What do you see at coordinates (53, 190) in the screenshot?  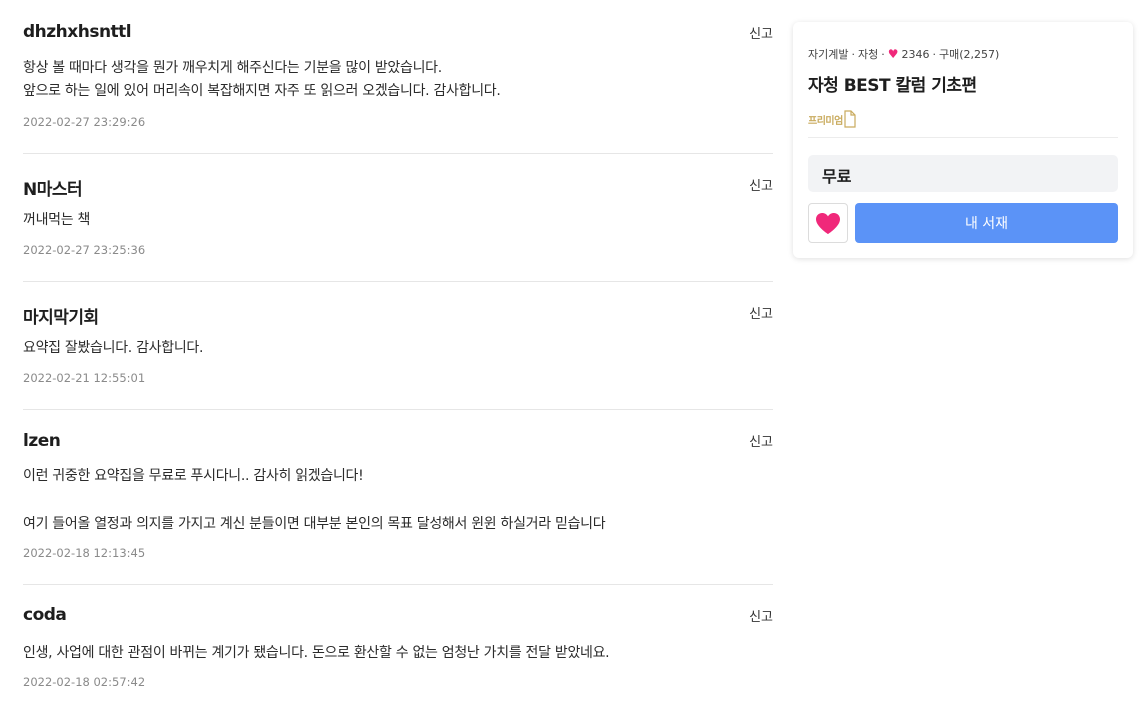 I see `review-author: N마스터` at bounding box center [53, 190].